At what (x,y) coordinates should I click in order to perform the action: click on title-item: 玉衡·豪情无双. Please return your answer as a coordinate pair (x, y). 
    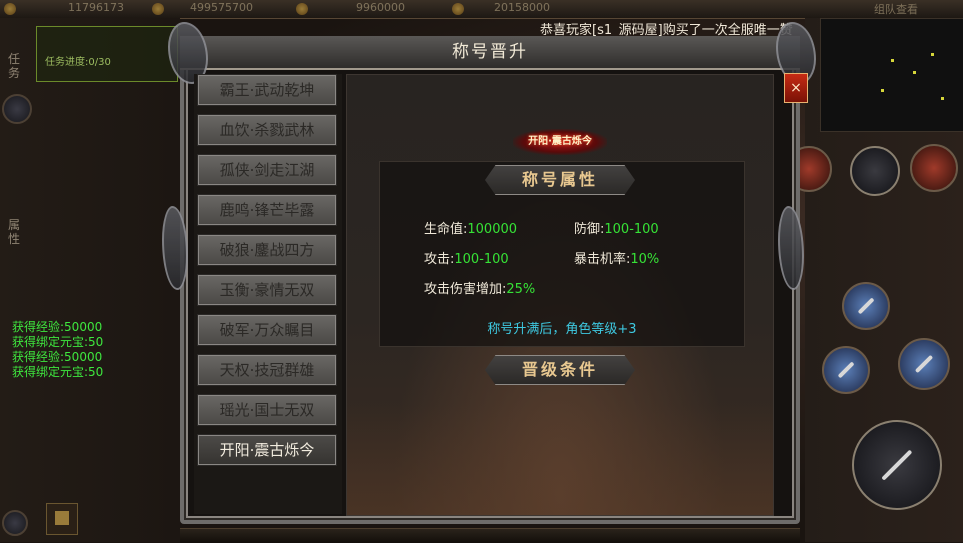
    Looking at the image, I should click on (267, 290).